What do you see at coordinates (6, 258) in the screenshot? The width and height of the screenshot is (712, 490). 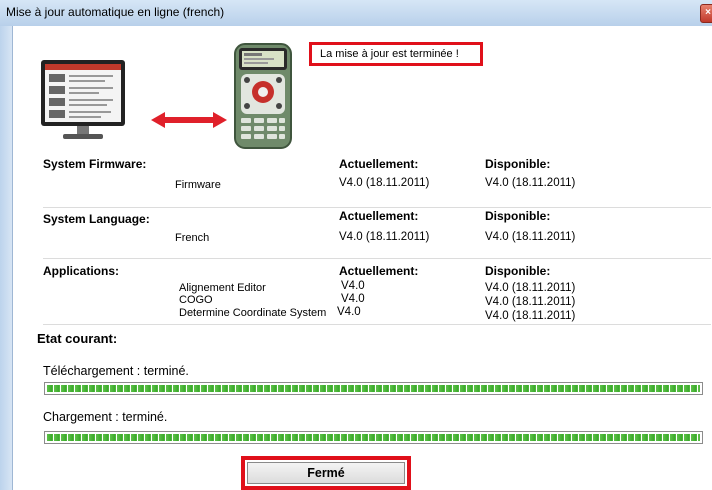 I see `window-frame-left` at bounding box center [6, 258].